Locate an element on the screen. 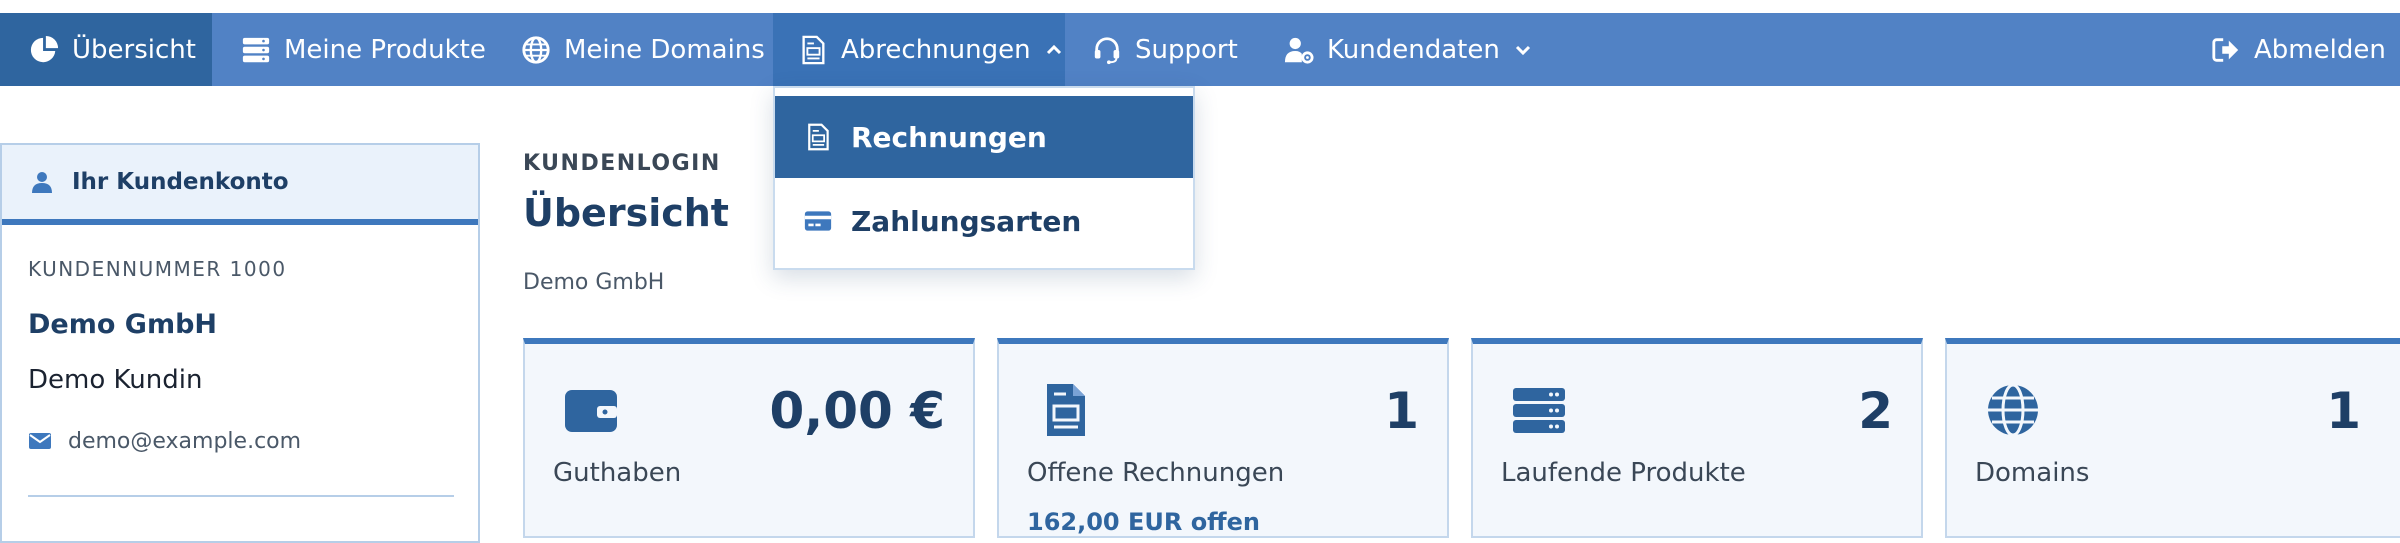 Image resolution: width=2400 pixels, height=543 pixels. abrechnungen-dropdown-menu: Rechnungen Zahlungsarten is located at coordinates (984, 178).